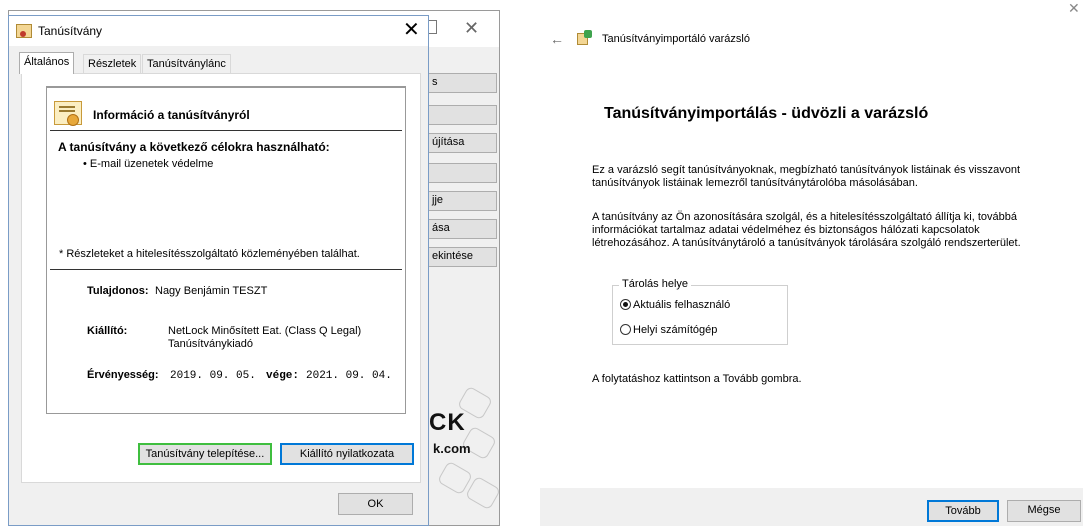 This screenshot has height=526, width=1083. I want to click on certificate-icon, so click(24, 31).